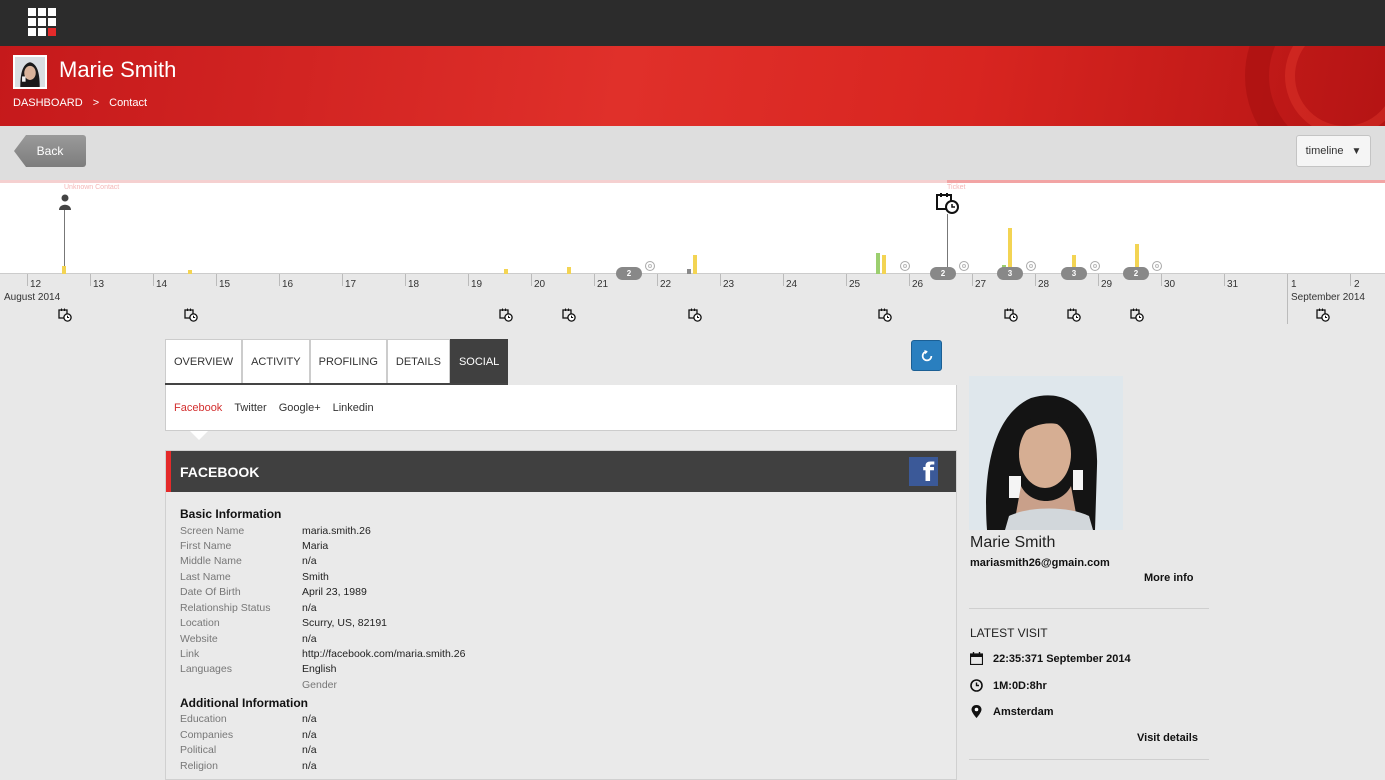 The image size is (1385, 780). I want to click on field-value: Gender, so click(320, 685).